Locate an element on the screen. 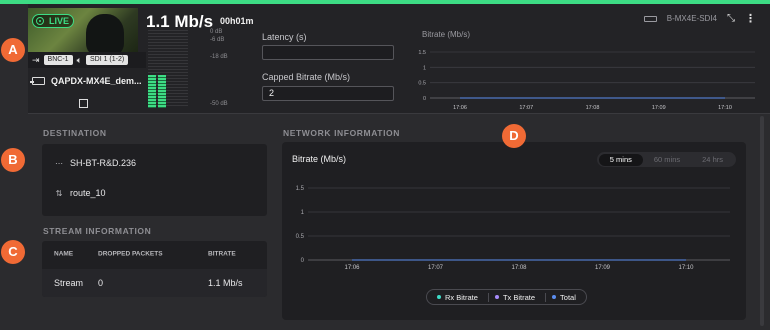 Image resolution: width=770 pixels, height=330 pixels. capped-bitrate-label: Capped Bitrate (Mb/s) is located at coordinates (306, 77).